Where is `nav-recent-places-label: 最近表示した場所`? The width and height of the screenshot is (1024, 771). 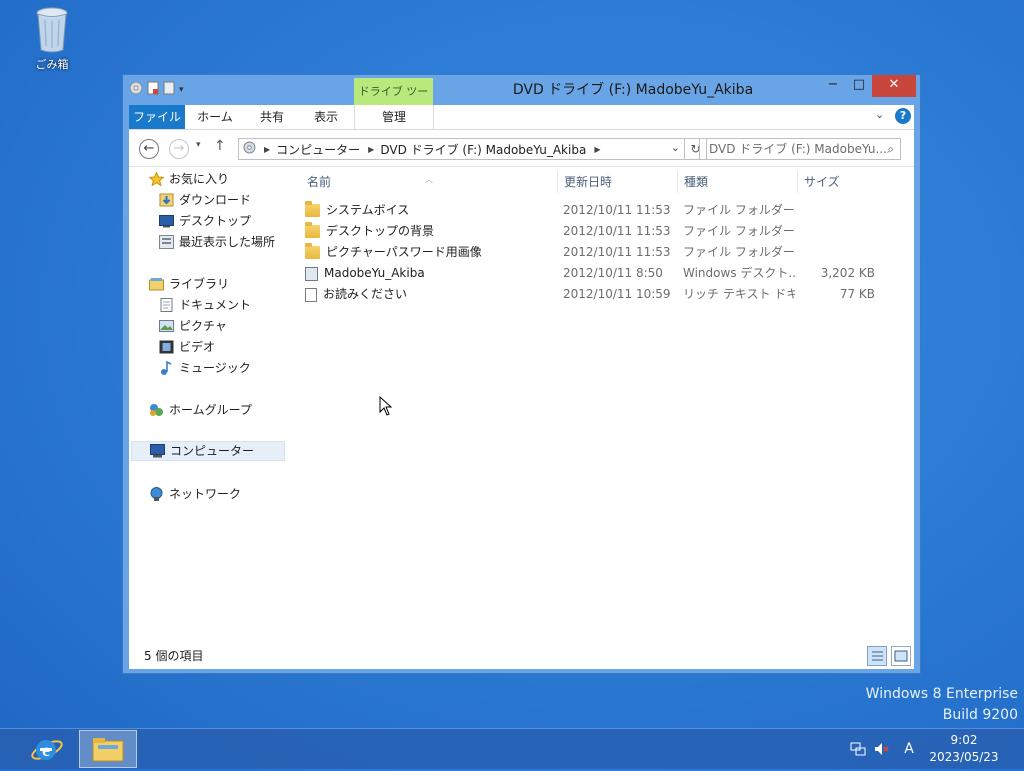 nav-recent-places-label: 最近表示した場所 is located at coordinates (227, 242).